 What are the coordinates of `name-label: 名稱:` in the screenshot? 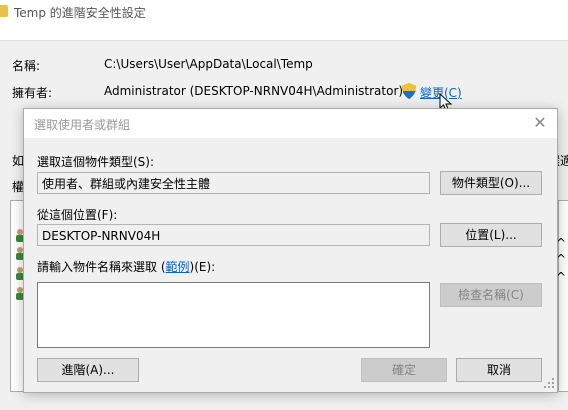 It's located at (26, 66).